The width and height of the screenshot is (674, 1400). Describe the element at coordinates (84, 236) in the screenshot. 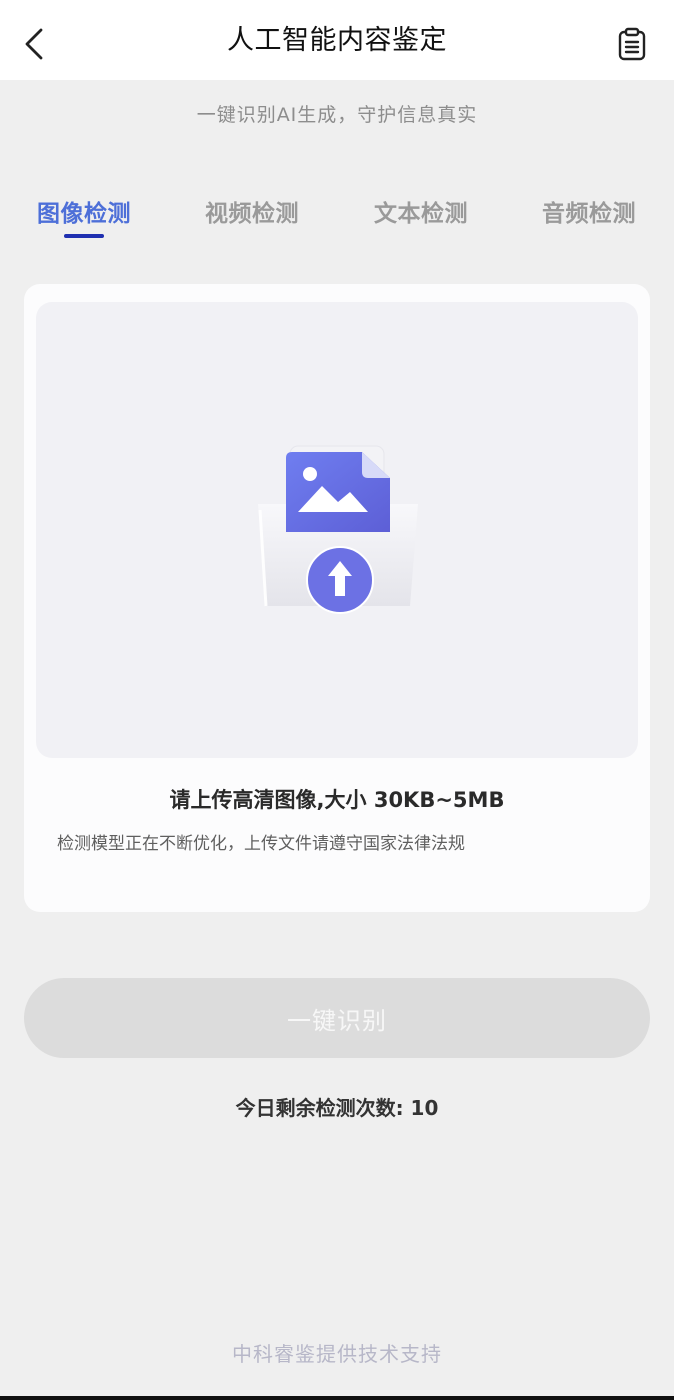

I see `active-tab-indicator` at that location.